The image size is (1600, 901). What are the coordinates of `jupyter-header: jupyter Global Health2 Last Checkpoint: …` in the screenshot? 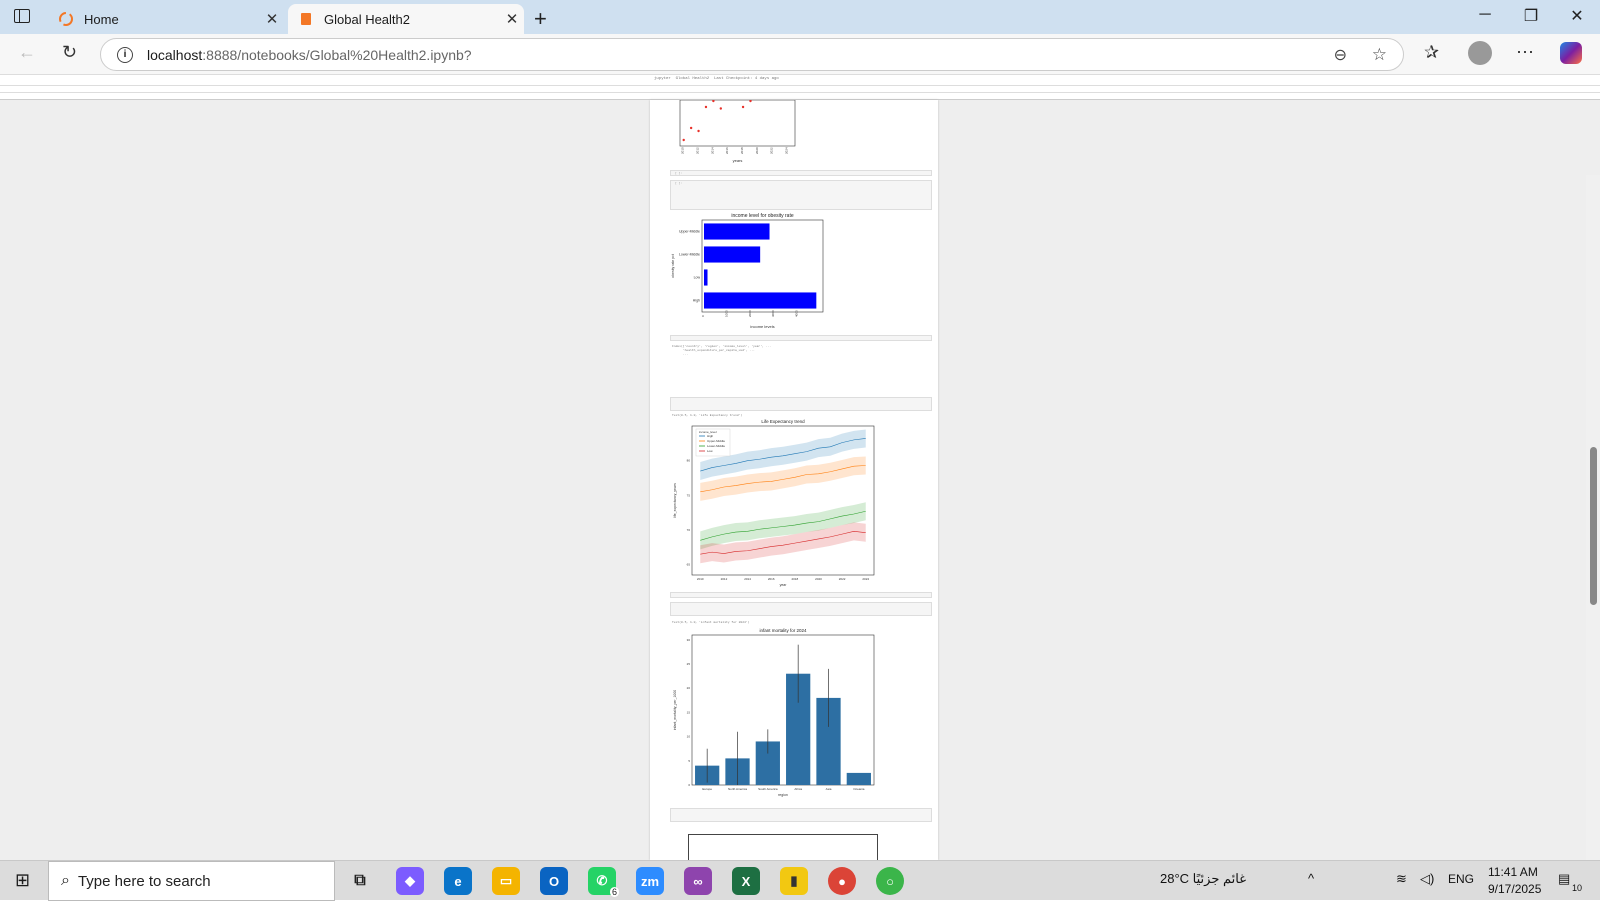 It's located at (800, 87).